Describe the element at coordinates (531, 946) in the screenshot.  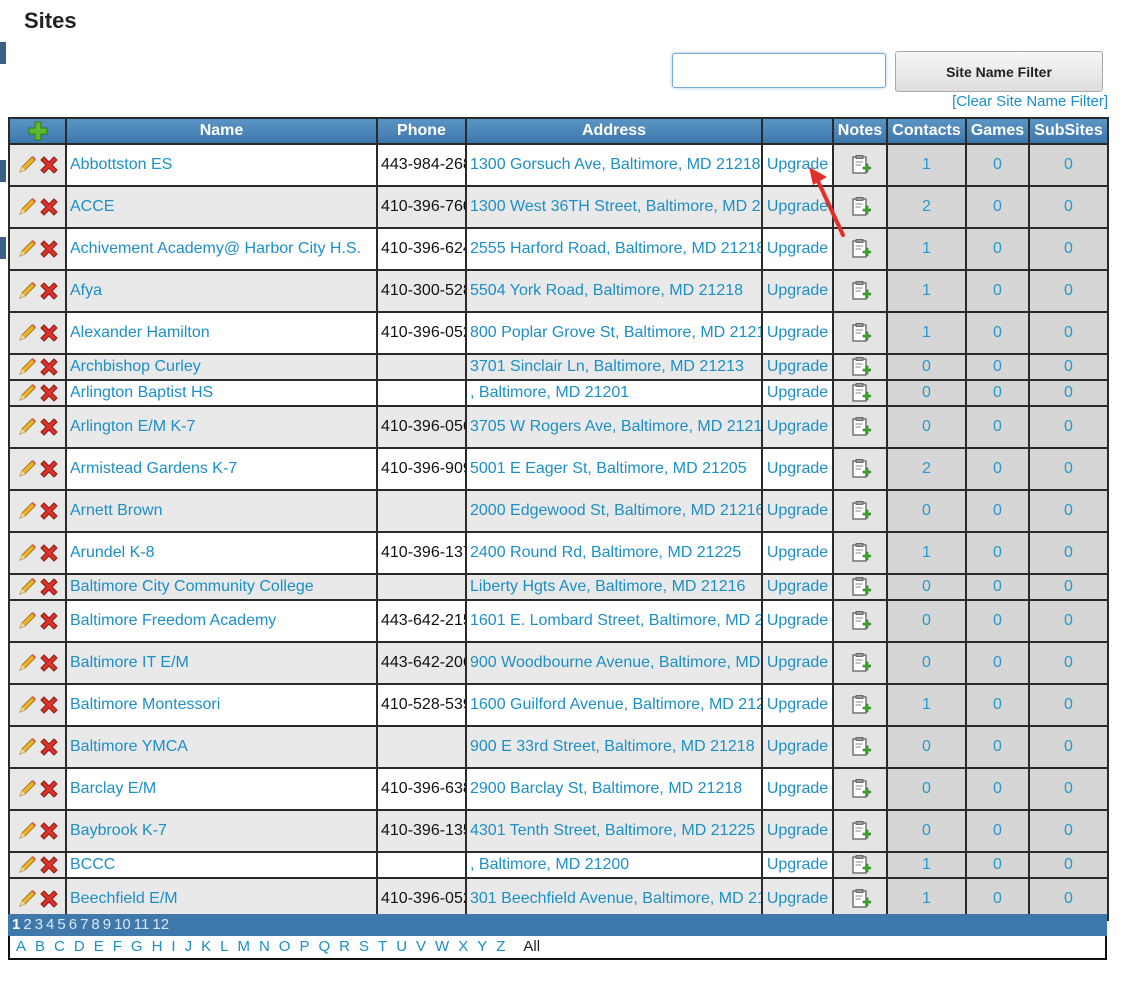
I see `letter-link-all: All` at that location.